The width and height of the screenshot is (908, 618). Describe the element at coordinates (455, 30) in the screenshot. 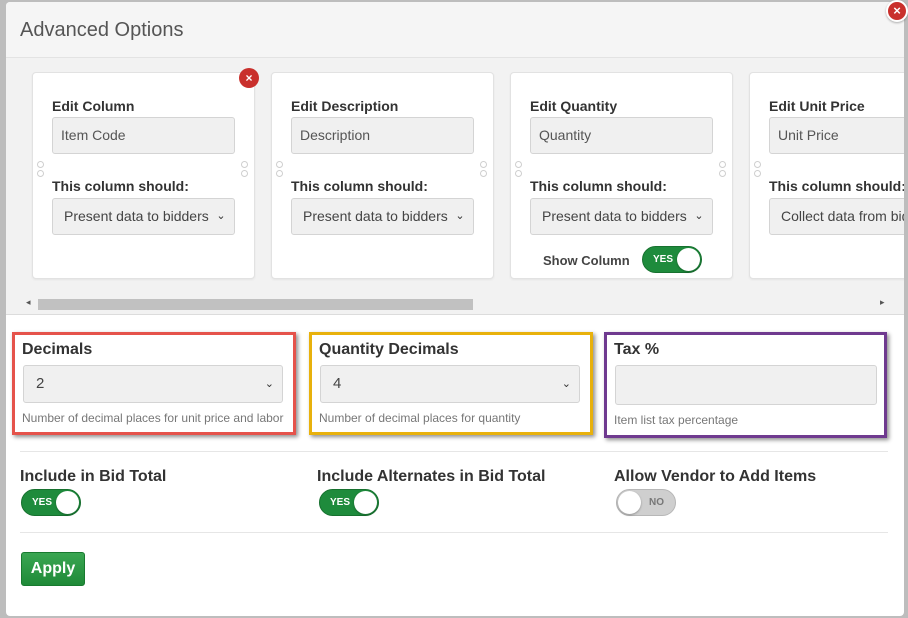

I see `modal-header: Advanced Options` at that location.